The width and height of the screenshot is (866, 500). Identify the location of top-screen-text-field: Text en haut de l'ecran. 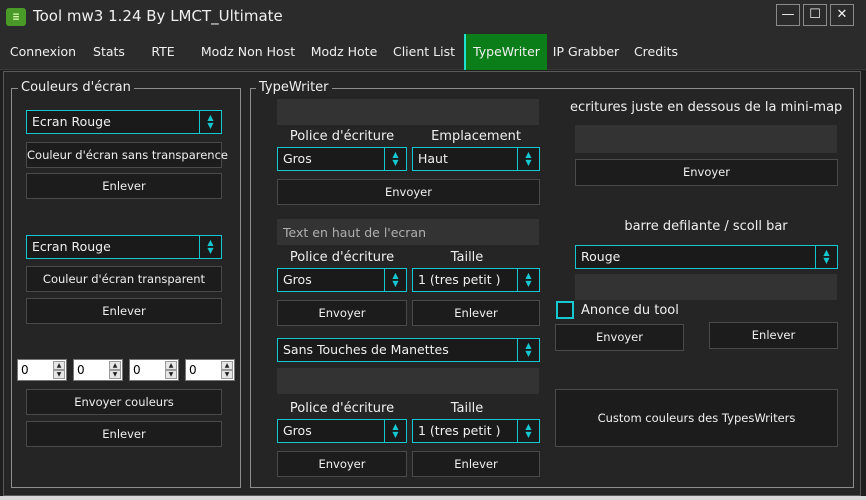
(408, 232).